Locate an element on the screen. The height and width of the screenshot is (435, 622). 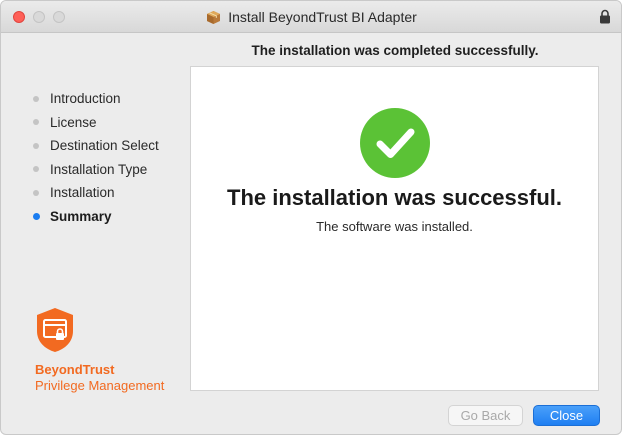
beyondtrust-shield-logo is located at coordinates (55, 330).